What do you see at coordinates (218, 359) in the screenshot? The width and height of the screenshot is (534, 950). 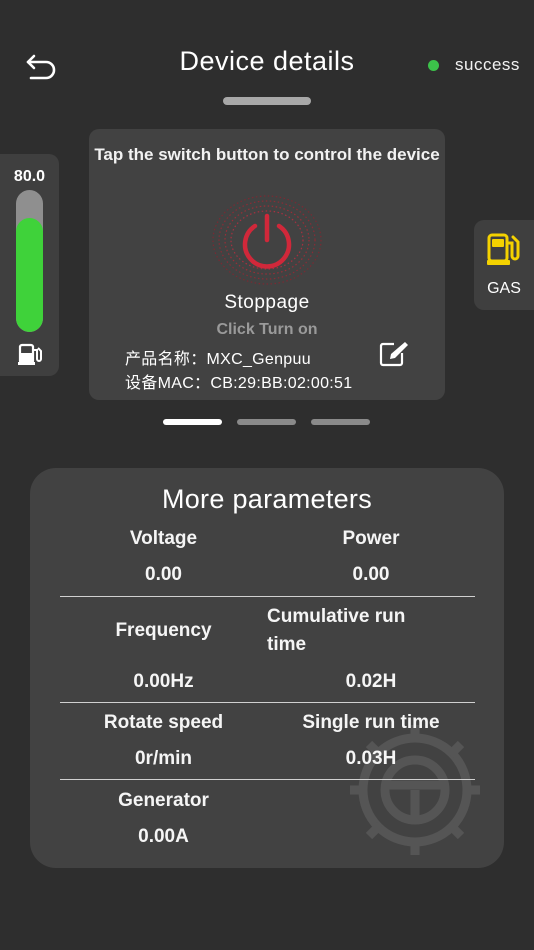 I see `product-name-text: 产品名称：MXC_Genpuu` at bounding box center [218, 359].